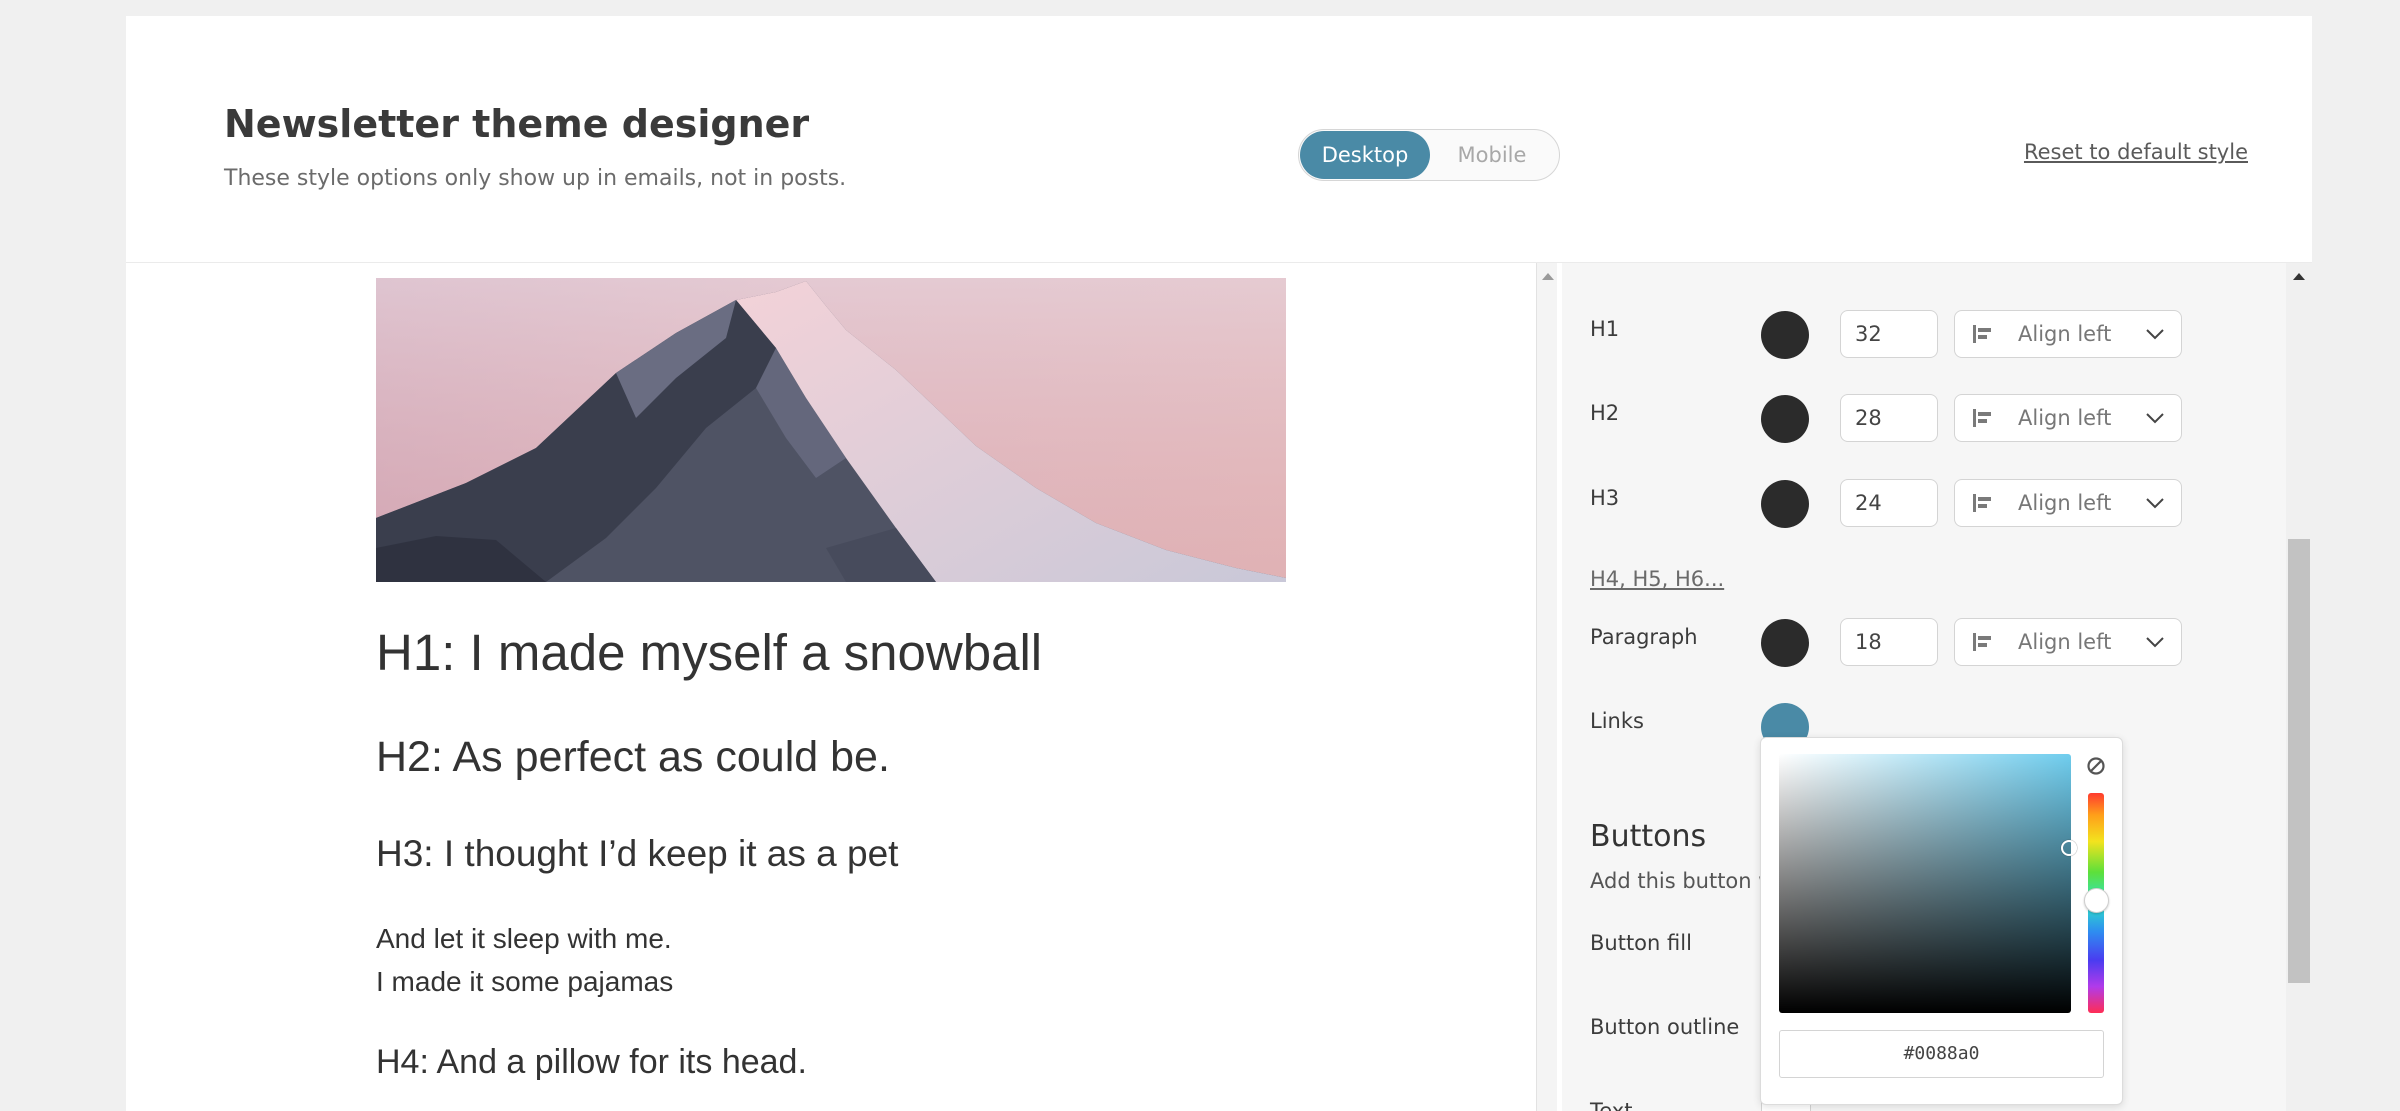 Image resolution: width=2400 pixels, height=1111 pixels. I want to click on h3-color-swatch, so click(1785, 504).